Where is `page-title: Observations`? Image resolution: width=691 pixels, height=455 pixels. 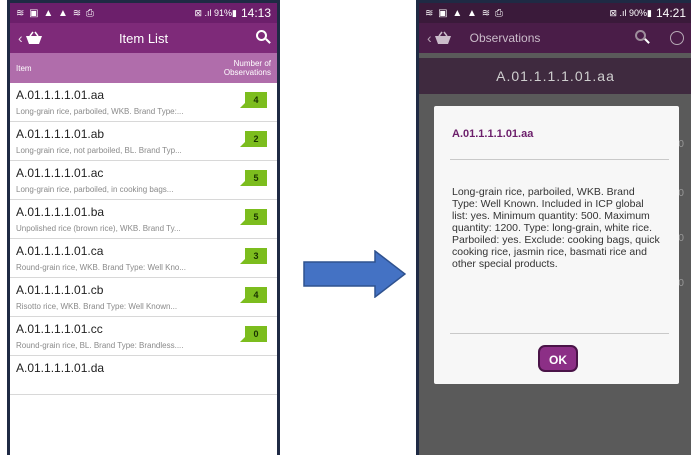
page-title: Observations is located at coordinates (505, 38).